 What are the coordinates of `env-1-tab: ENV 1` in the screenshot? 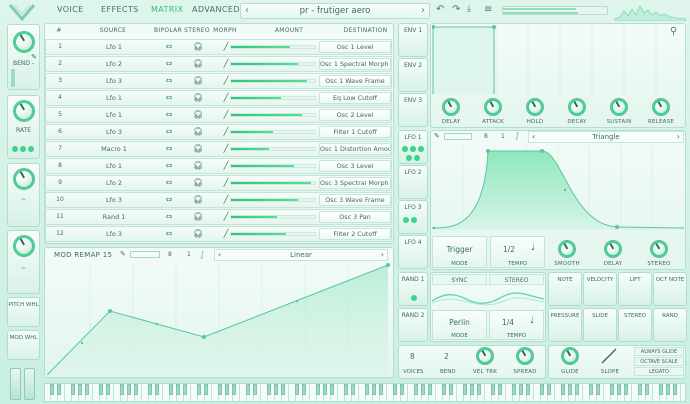 It's located at (413, 40).